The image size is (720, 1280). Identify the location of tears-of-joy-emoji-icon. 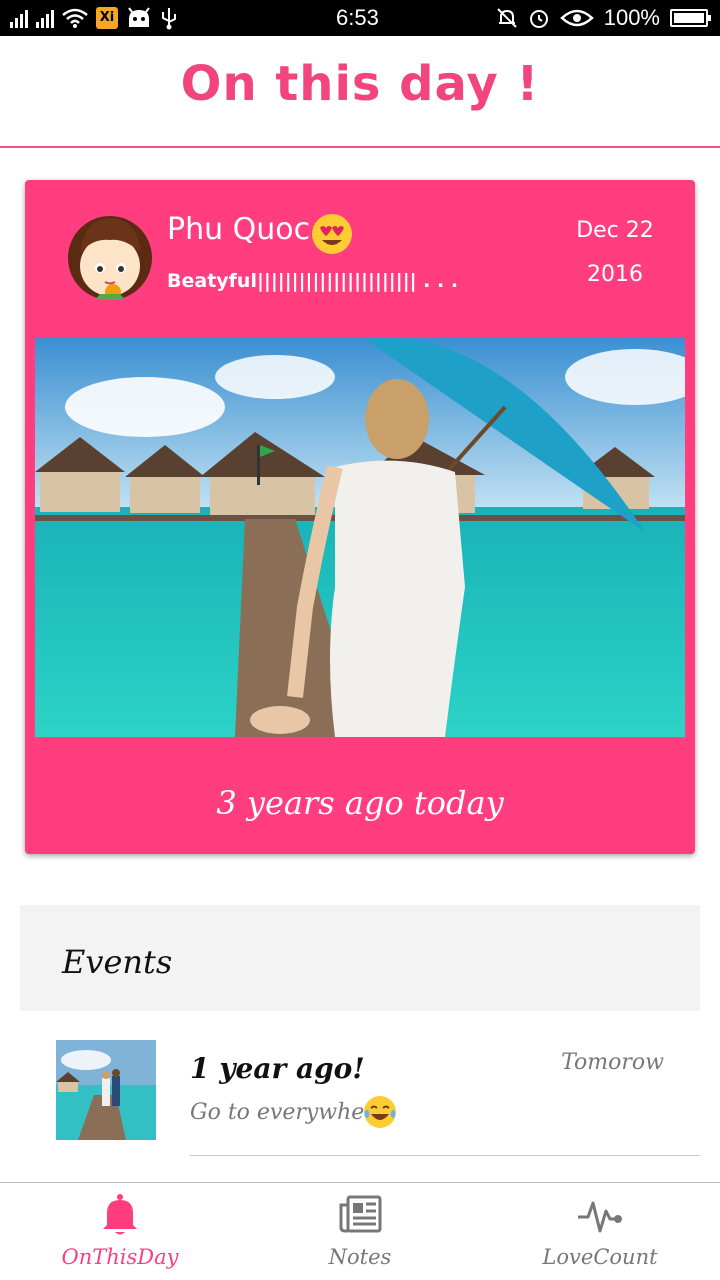
(380, 1112).